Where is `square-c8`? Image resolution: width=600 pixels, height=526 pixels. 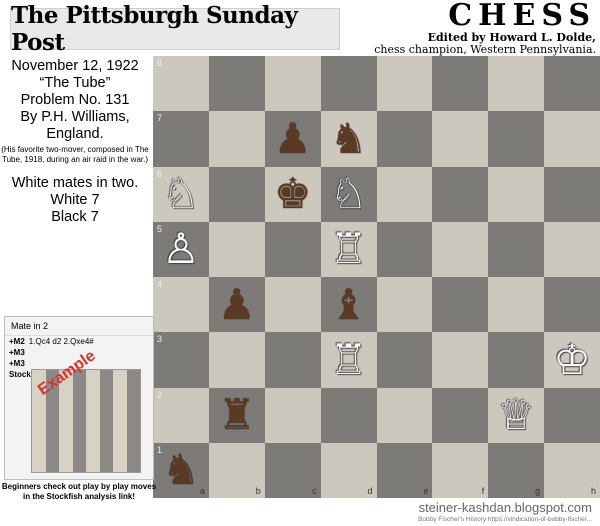
square-c8 is located at coordinates (292, 84).